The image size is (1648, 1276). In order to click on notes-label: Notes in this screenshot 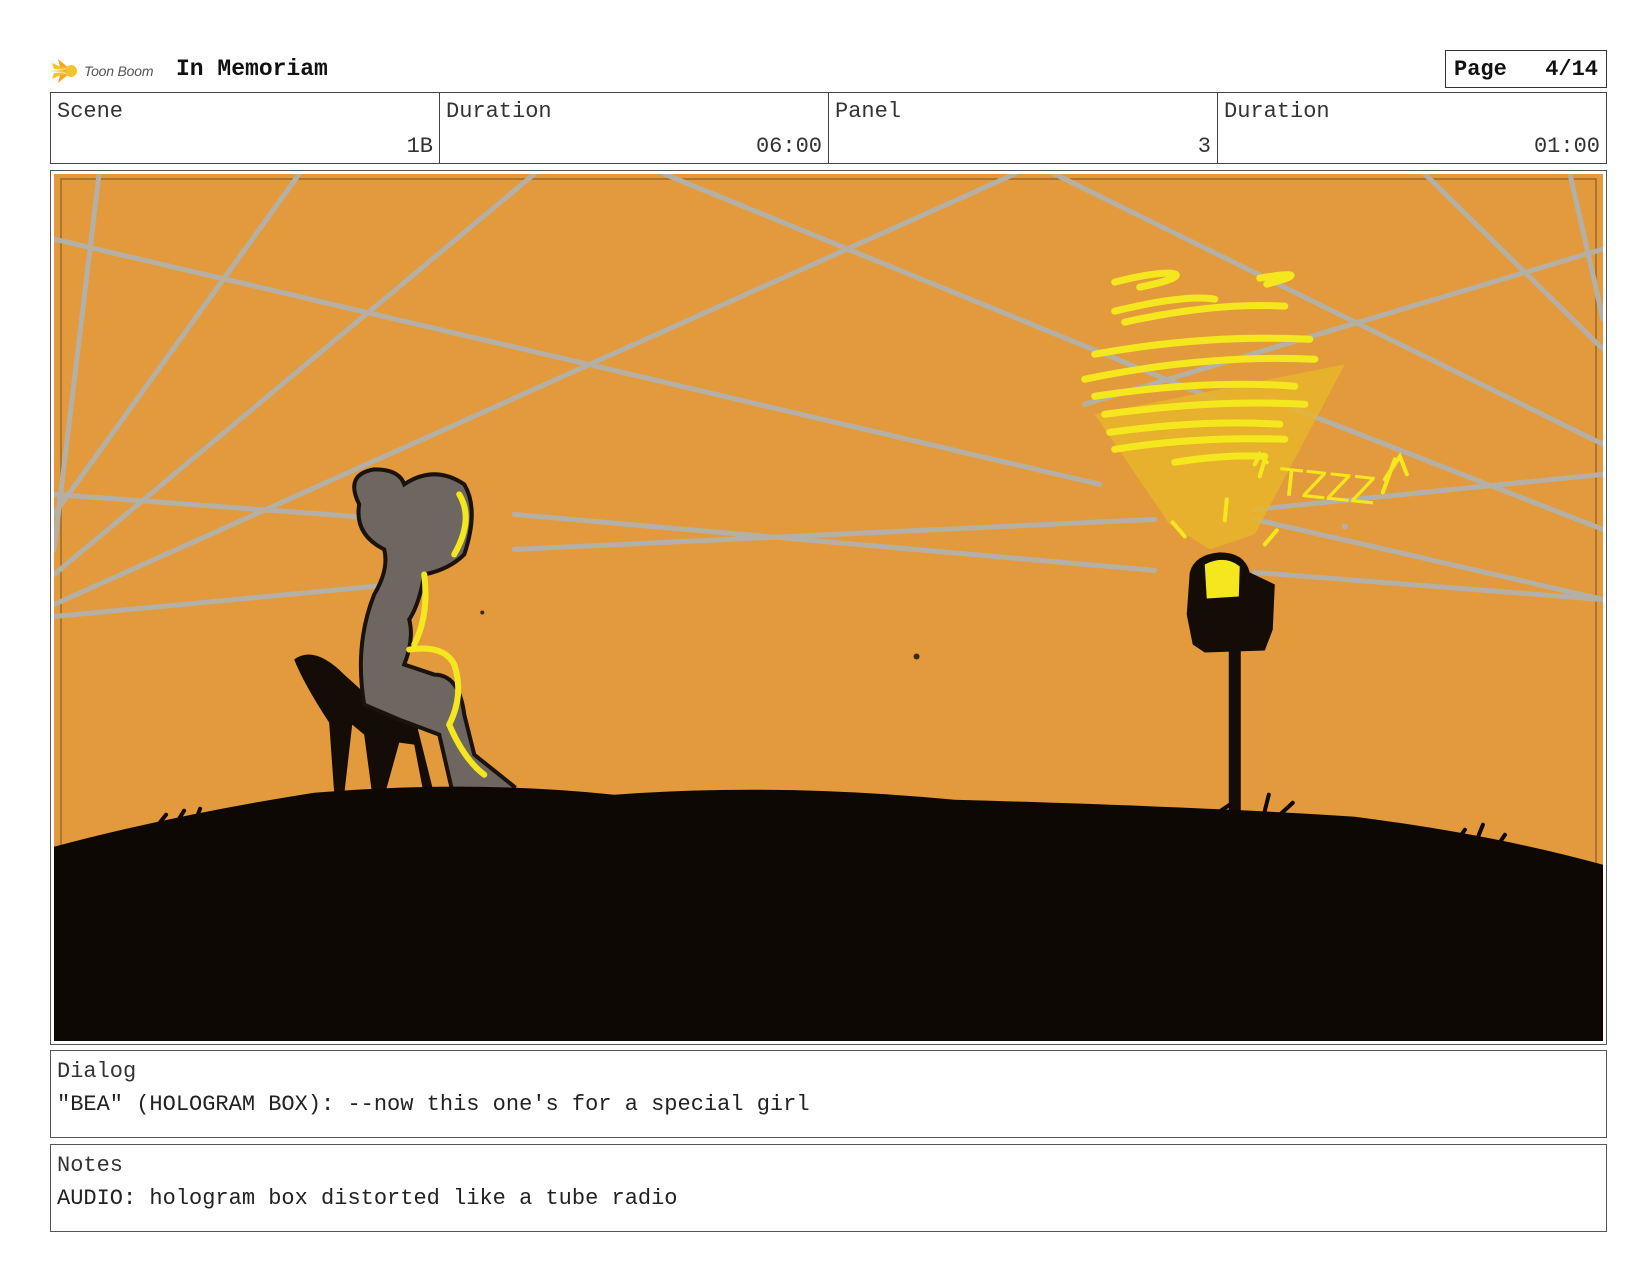, I will do `click(90, 1165)`.